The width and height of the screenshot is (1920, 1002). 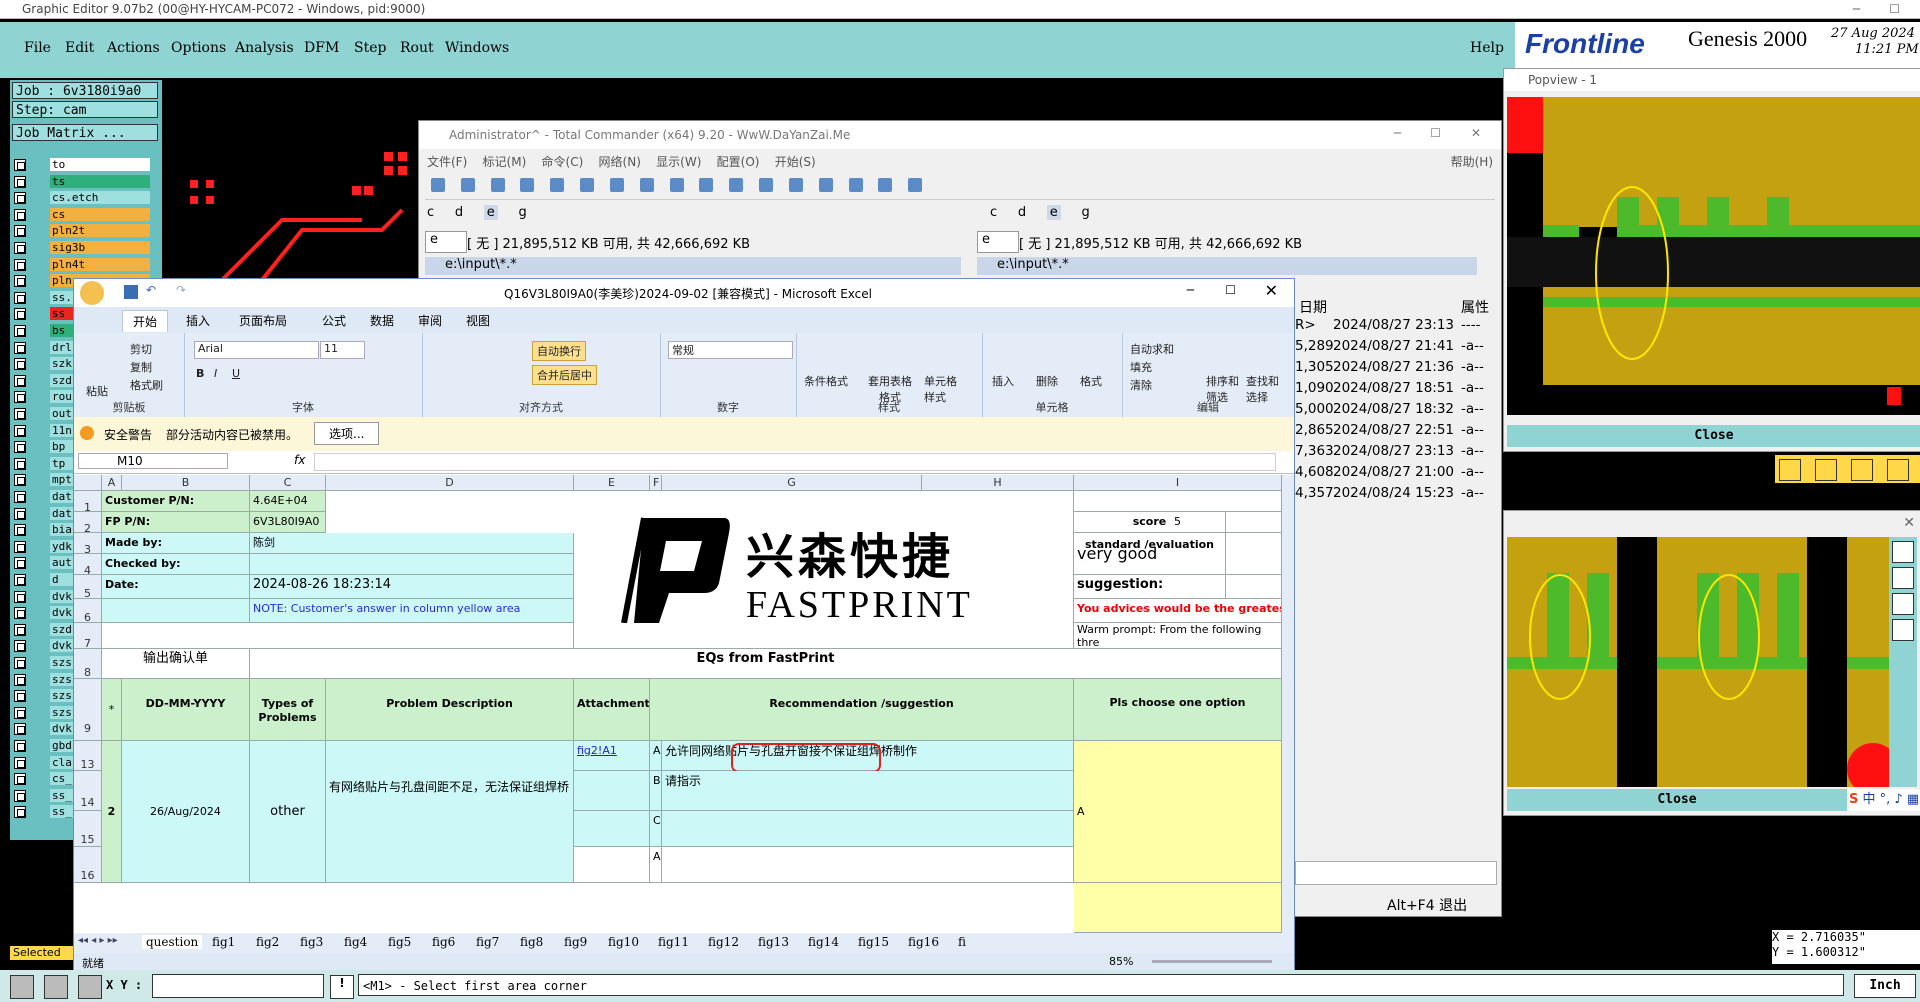 What do you see at coordinates (1826, 470) in the screenshot?
I see `select-icon` at bounding box center [1826, 470].